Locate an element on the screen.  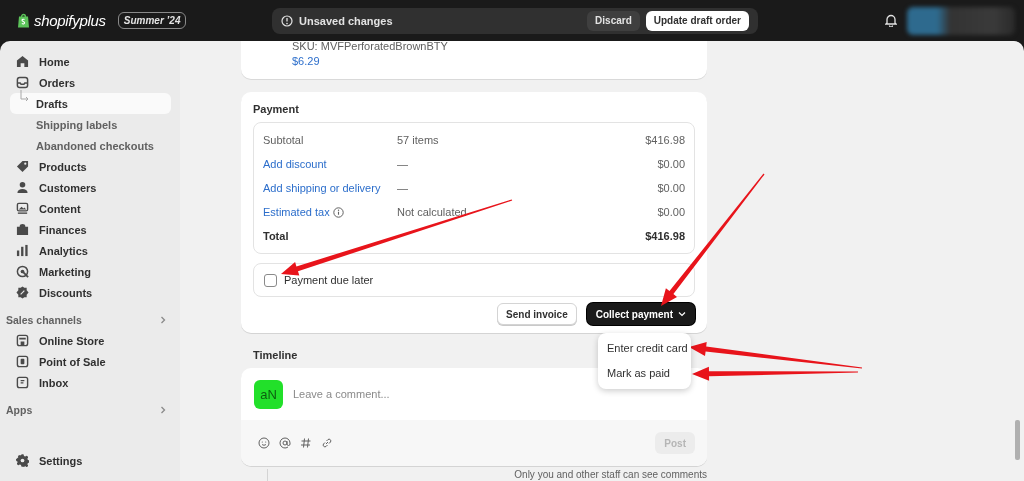
section-heading: Sales channels is located at coordinates (44, 319).